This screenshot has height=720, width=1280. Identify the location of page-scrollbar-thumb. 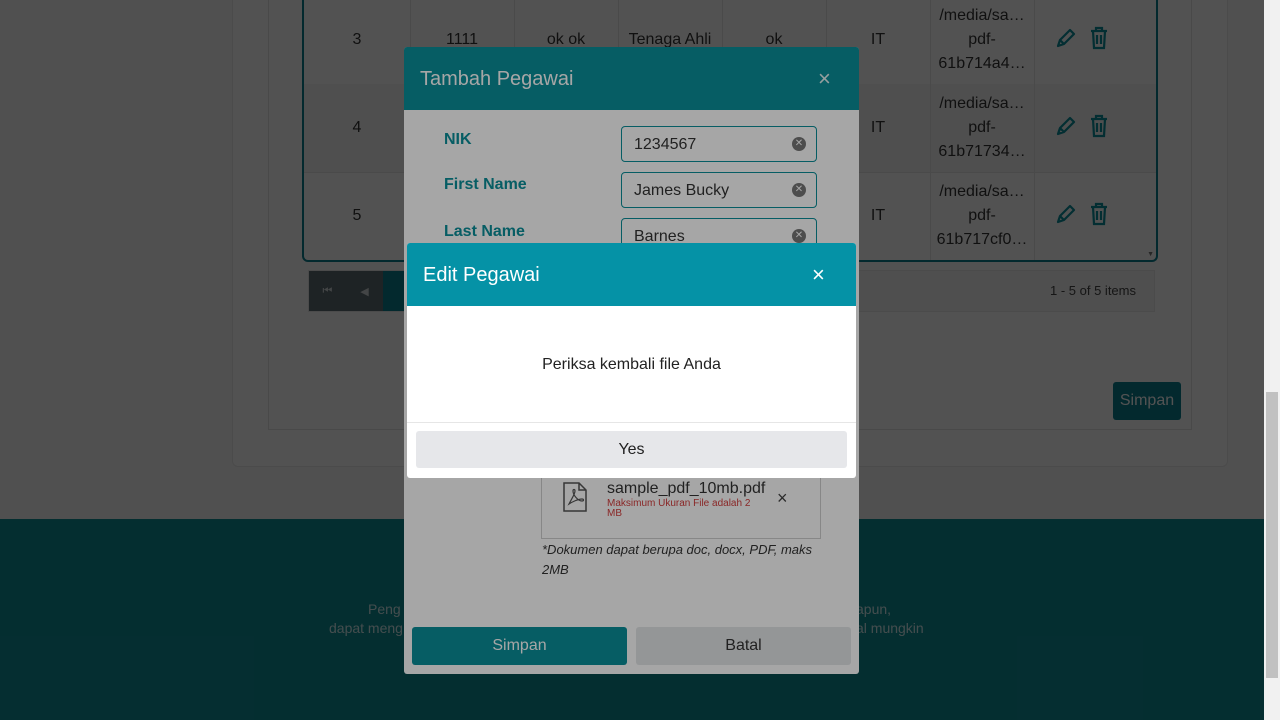
(1272, 535).